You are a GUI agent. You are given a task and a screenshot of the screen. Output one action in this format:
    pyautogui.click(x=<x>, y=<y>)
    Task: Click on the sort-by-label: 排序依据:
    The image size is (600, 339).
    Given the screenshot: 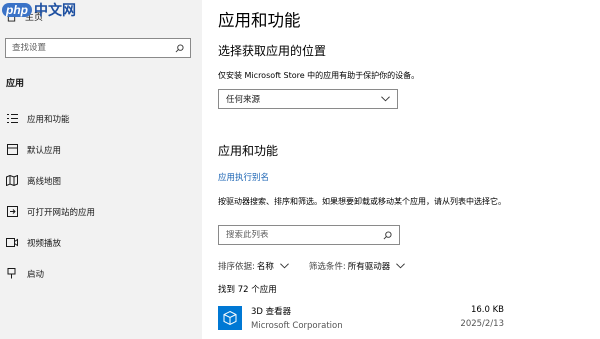 What is the action you would take?
    pyautogui.click(x=236, y=267)
    